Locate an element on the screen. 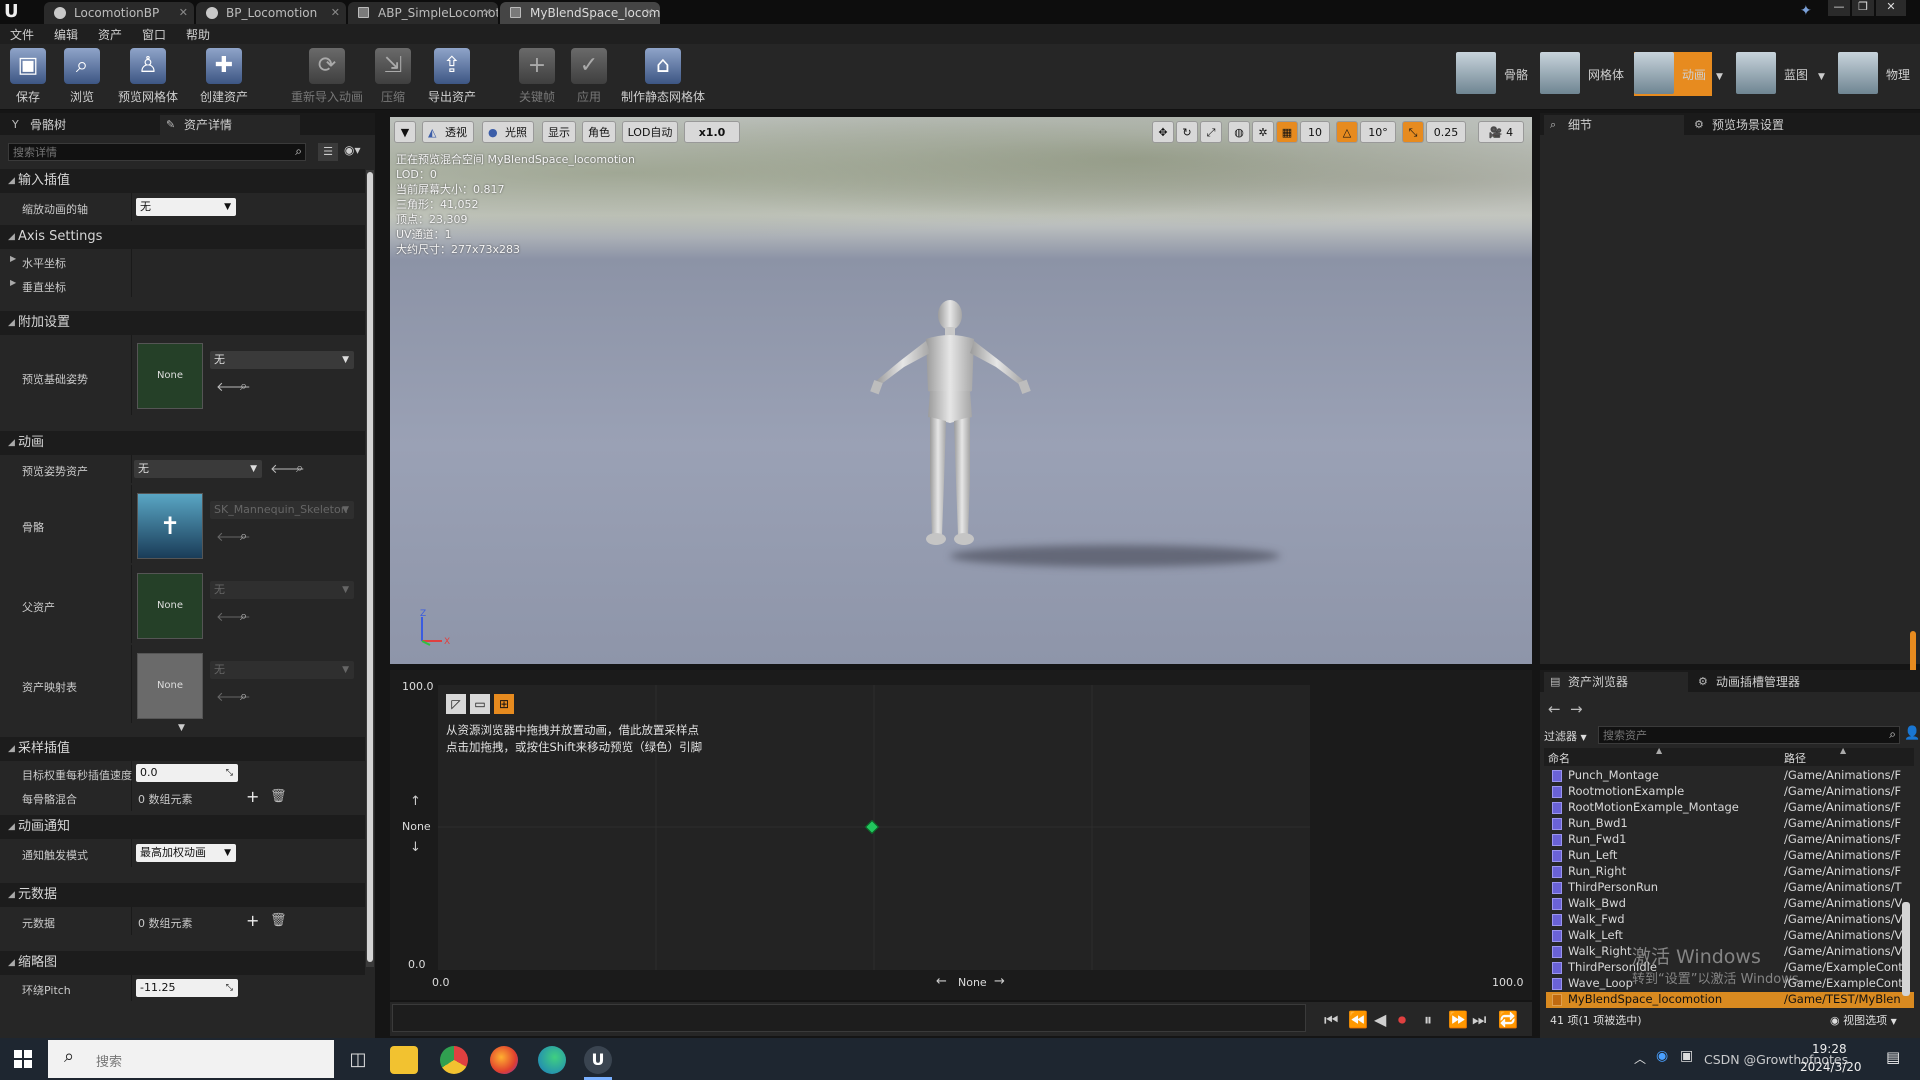 This screenshot has height=1080, width=1920. parent-asset-dropdown: 无 ▼ is located at coordinates (282, 590).